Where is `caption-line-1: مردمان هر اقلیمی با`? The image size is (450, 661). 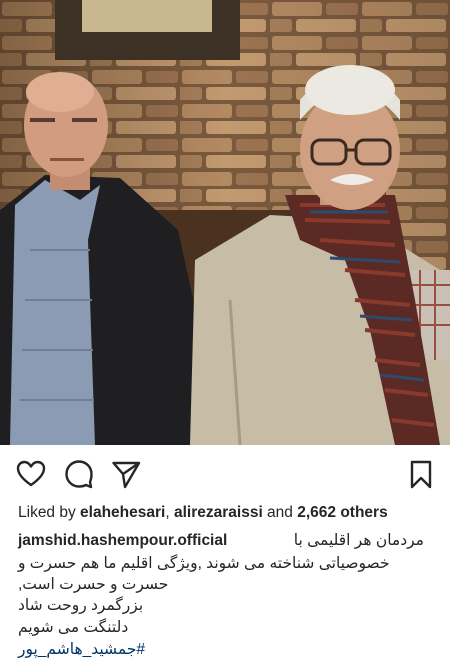
caption-line-1: مردمان هر اقلیمی با is located at coordinates (358, 540).